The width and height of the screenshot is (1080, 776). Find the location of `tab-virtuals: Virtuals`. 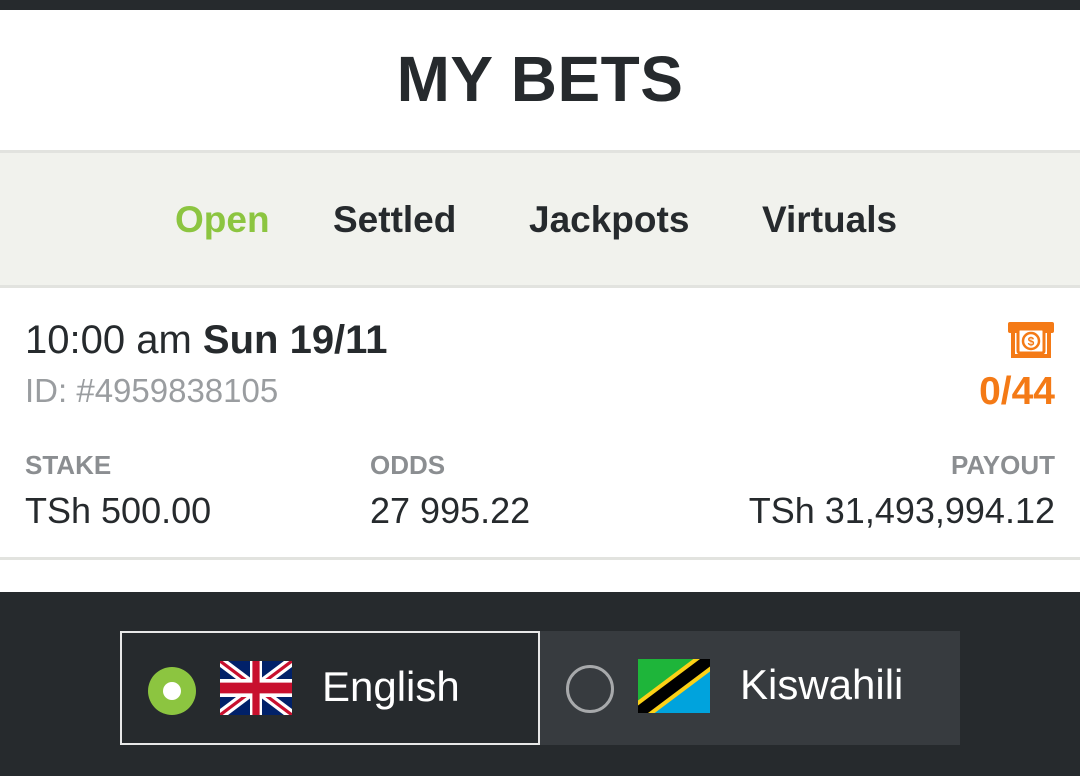

tab-virtuals: Virtuals is located at coordinates (829, 220).